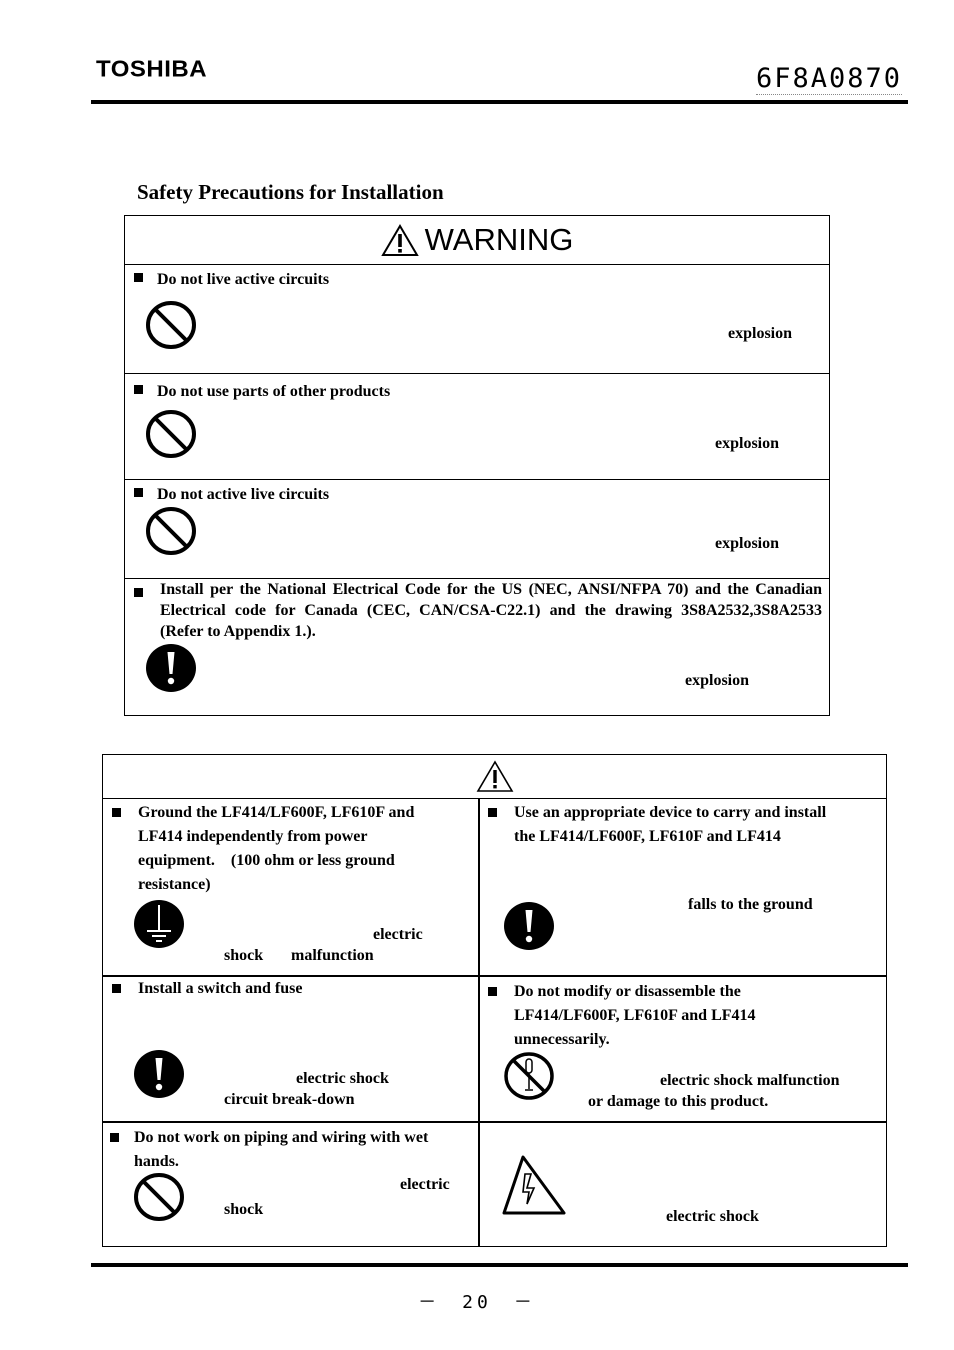  Describe the element at coordinates (499, 102) in the screenshot. I see `header-rule` at that location.